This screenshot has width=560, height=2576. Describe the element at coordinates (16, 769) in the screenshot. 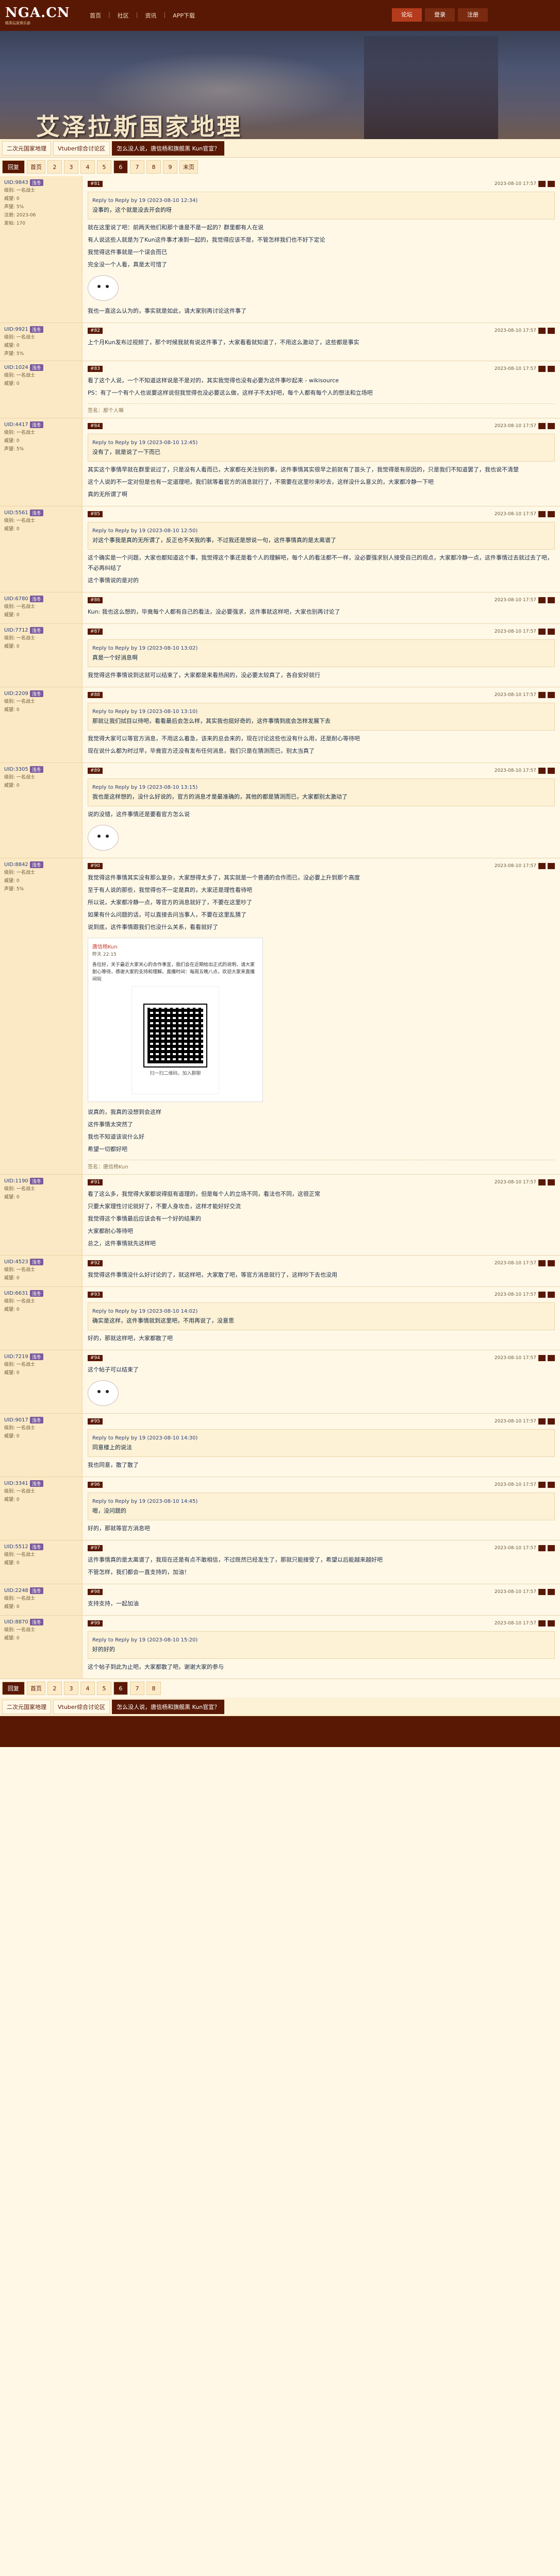

I see `author-uid: UID:3305` at that location.